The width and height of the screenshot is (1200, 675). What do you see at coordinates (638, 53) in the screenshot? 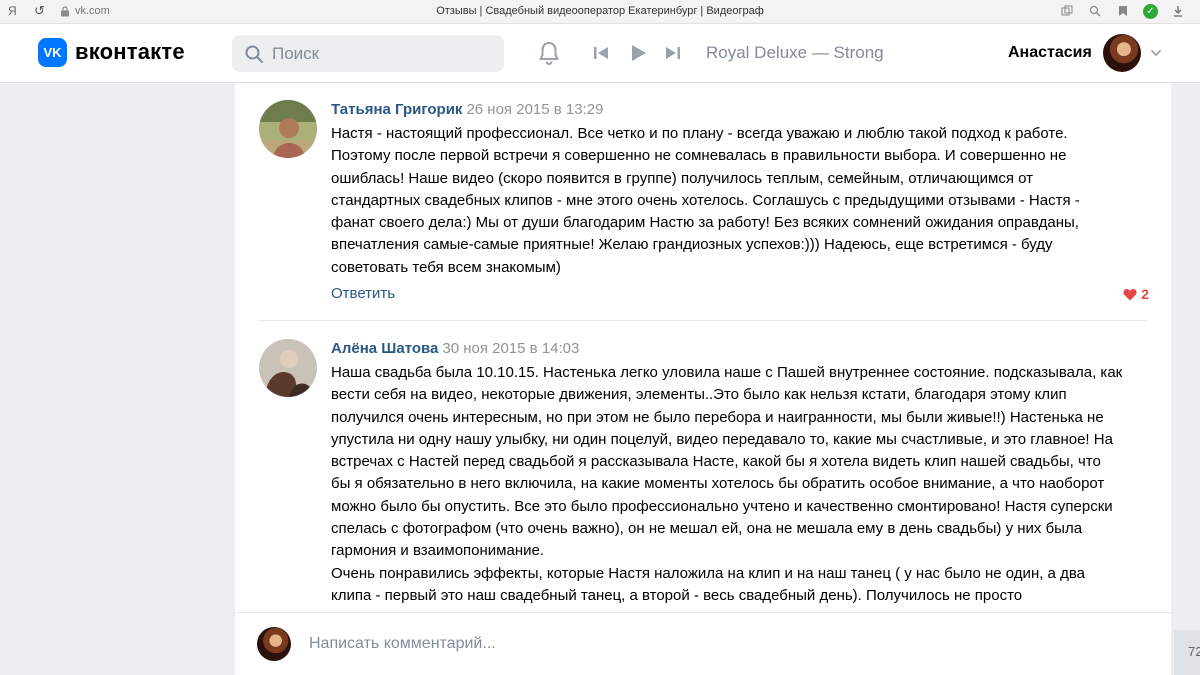
I see `play-icon` at bounding box center [638, 53].